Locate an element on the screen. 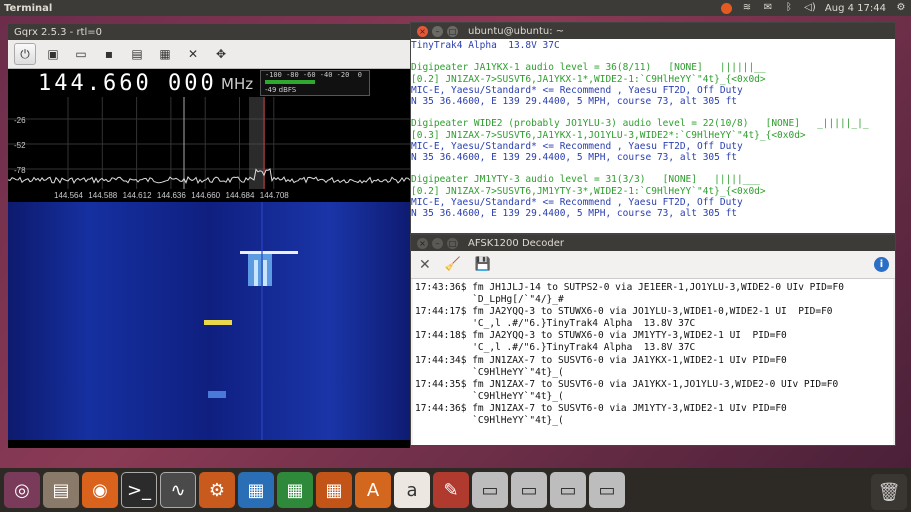 This screenshot has width=911, height=512. gqrx-title: Gqrx 2.5.3 - rtl=0 is located at coordinates (58, 32).